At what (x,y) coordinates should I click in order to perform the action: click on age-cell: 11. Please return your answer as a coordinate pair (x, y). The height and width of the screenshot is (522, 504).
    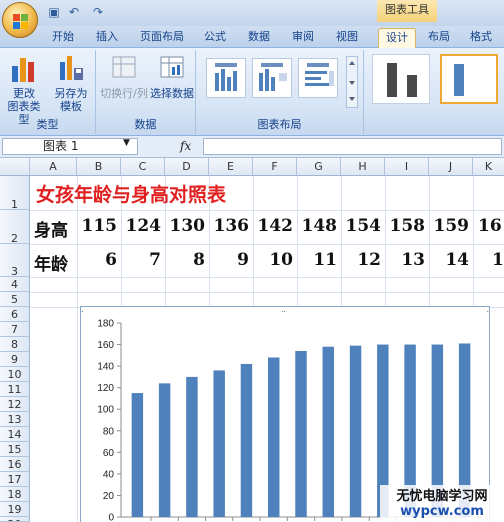
    Looking at the image, I should click on (317, 260).